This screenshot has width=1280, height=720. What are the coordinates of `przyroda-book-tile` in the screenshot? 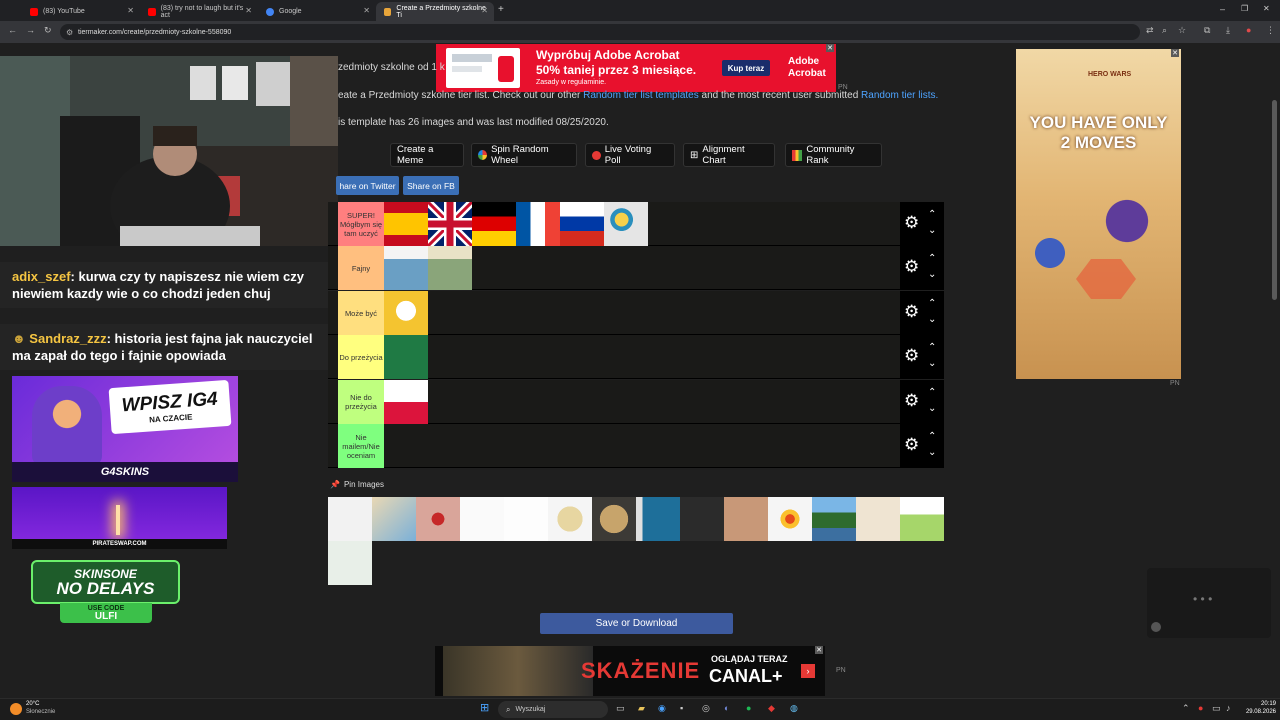 It's located at (450, 268).